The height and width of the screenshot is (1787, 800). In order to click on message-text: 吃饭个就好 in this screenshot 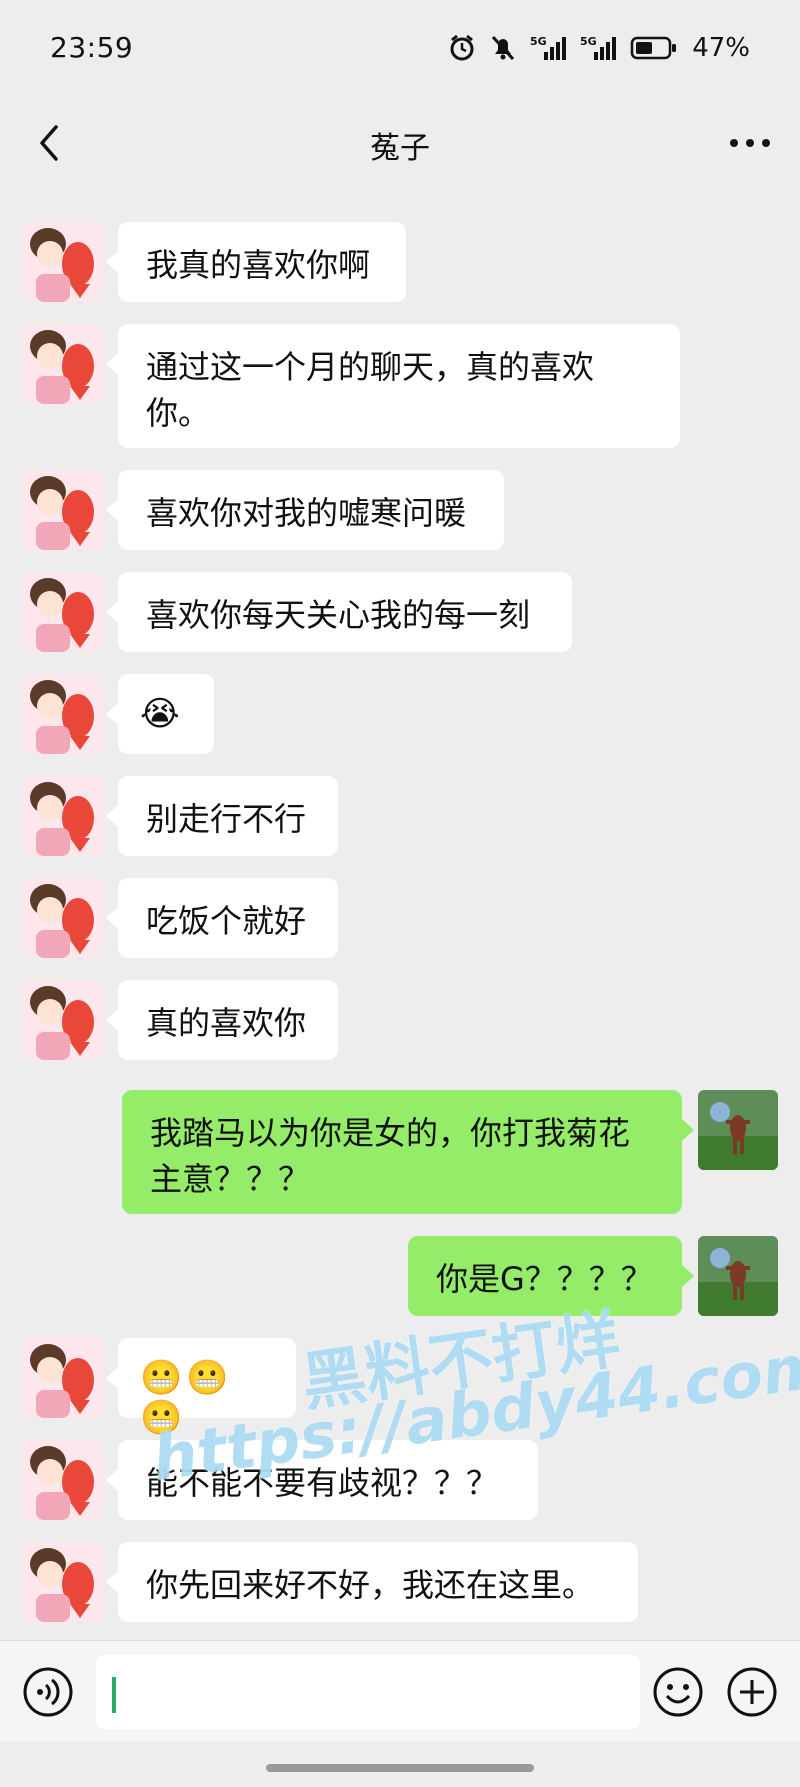, I will do `click(226, 921)`.